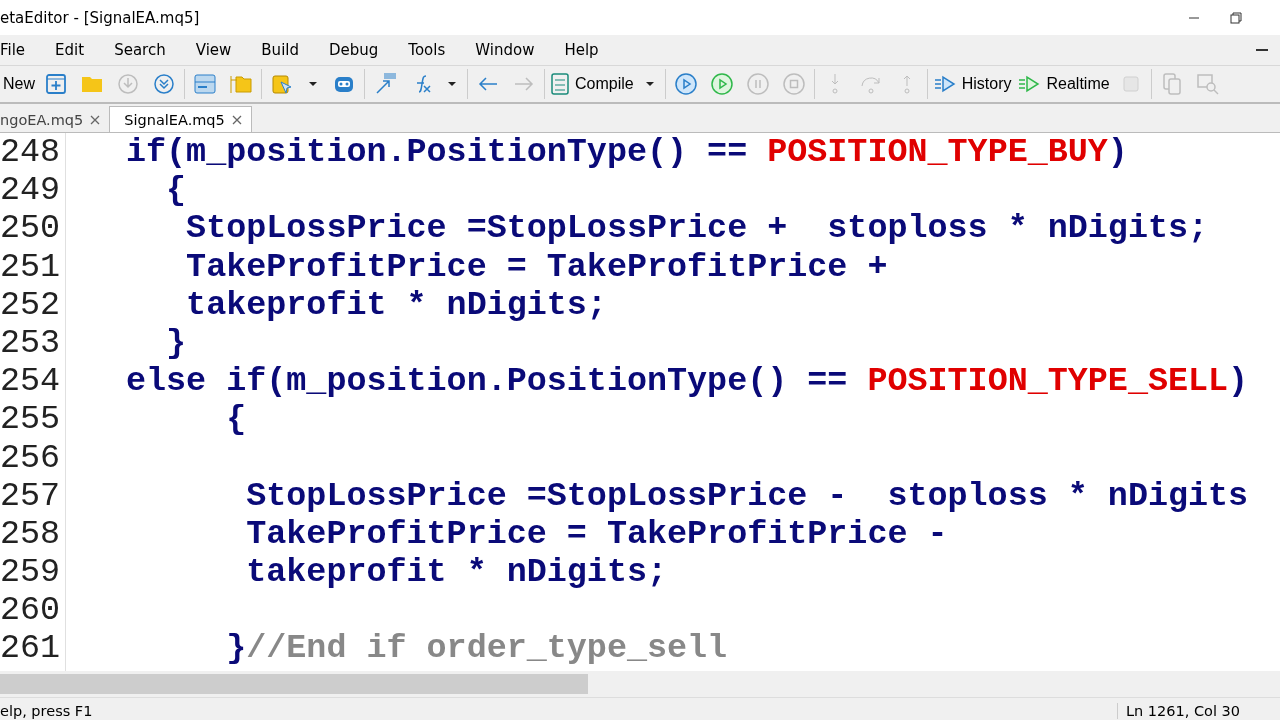  Describe the element at coordinates (627, 152) in the screenshot. I see `code-line: if(m_position.PositionType() == POSITION_TYPE_BUY)` at that location.